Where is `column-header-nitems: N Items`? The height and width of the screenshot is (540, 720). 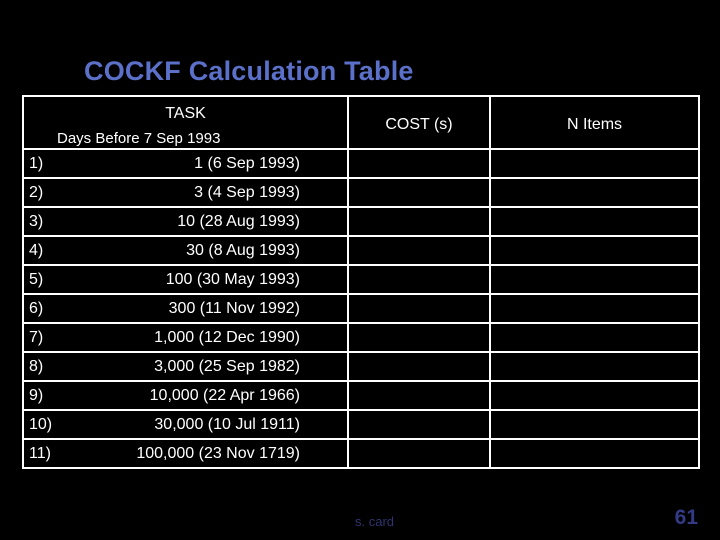 column-header-nitems: N Items is located at coordinates (594, 122).